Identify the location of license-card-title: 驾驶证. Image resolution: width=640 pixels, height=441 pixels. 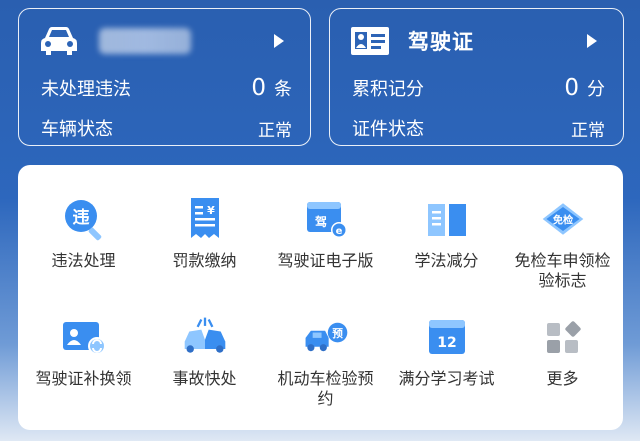
(441, 42).